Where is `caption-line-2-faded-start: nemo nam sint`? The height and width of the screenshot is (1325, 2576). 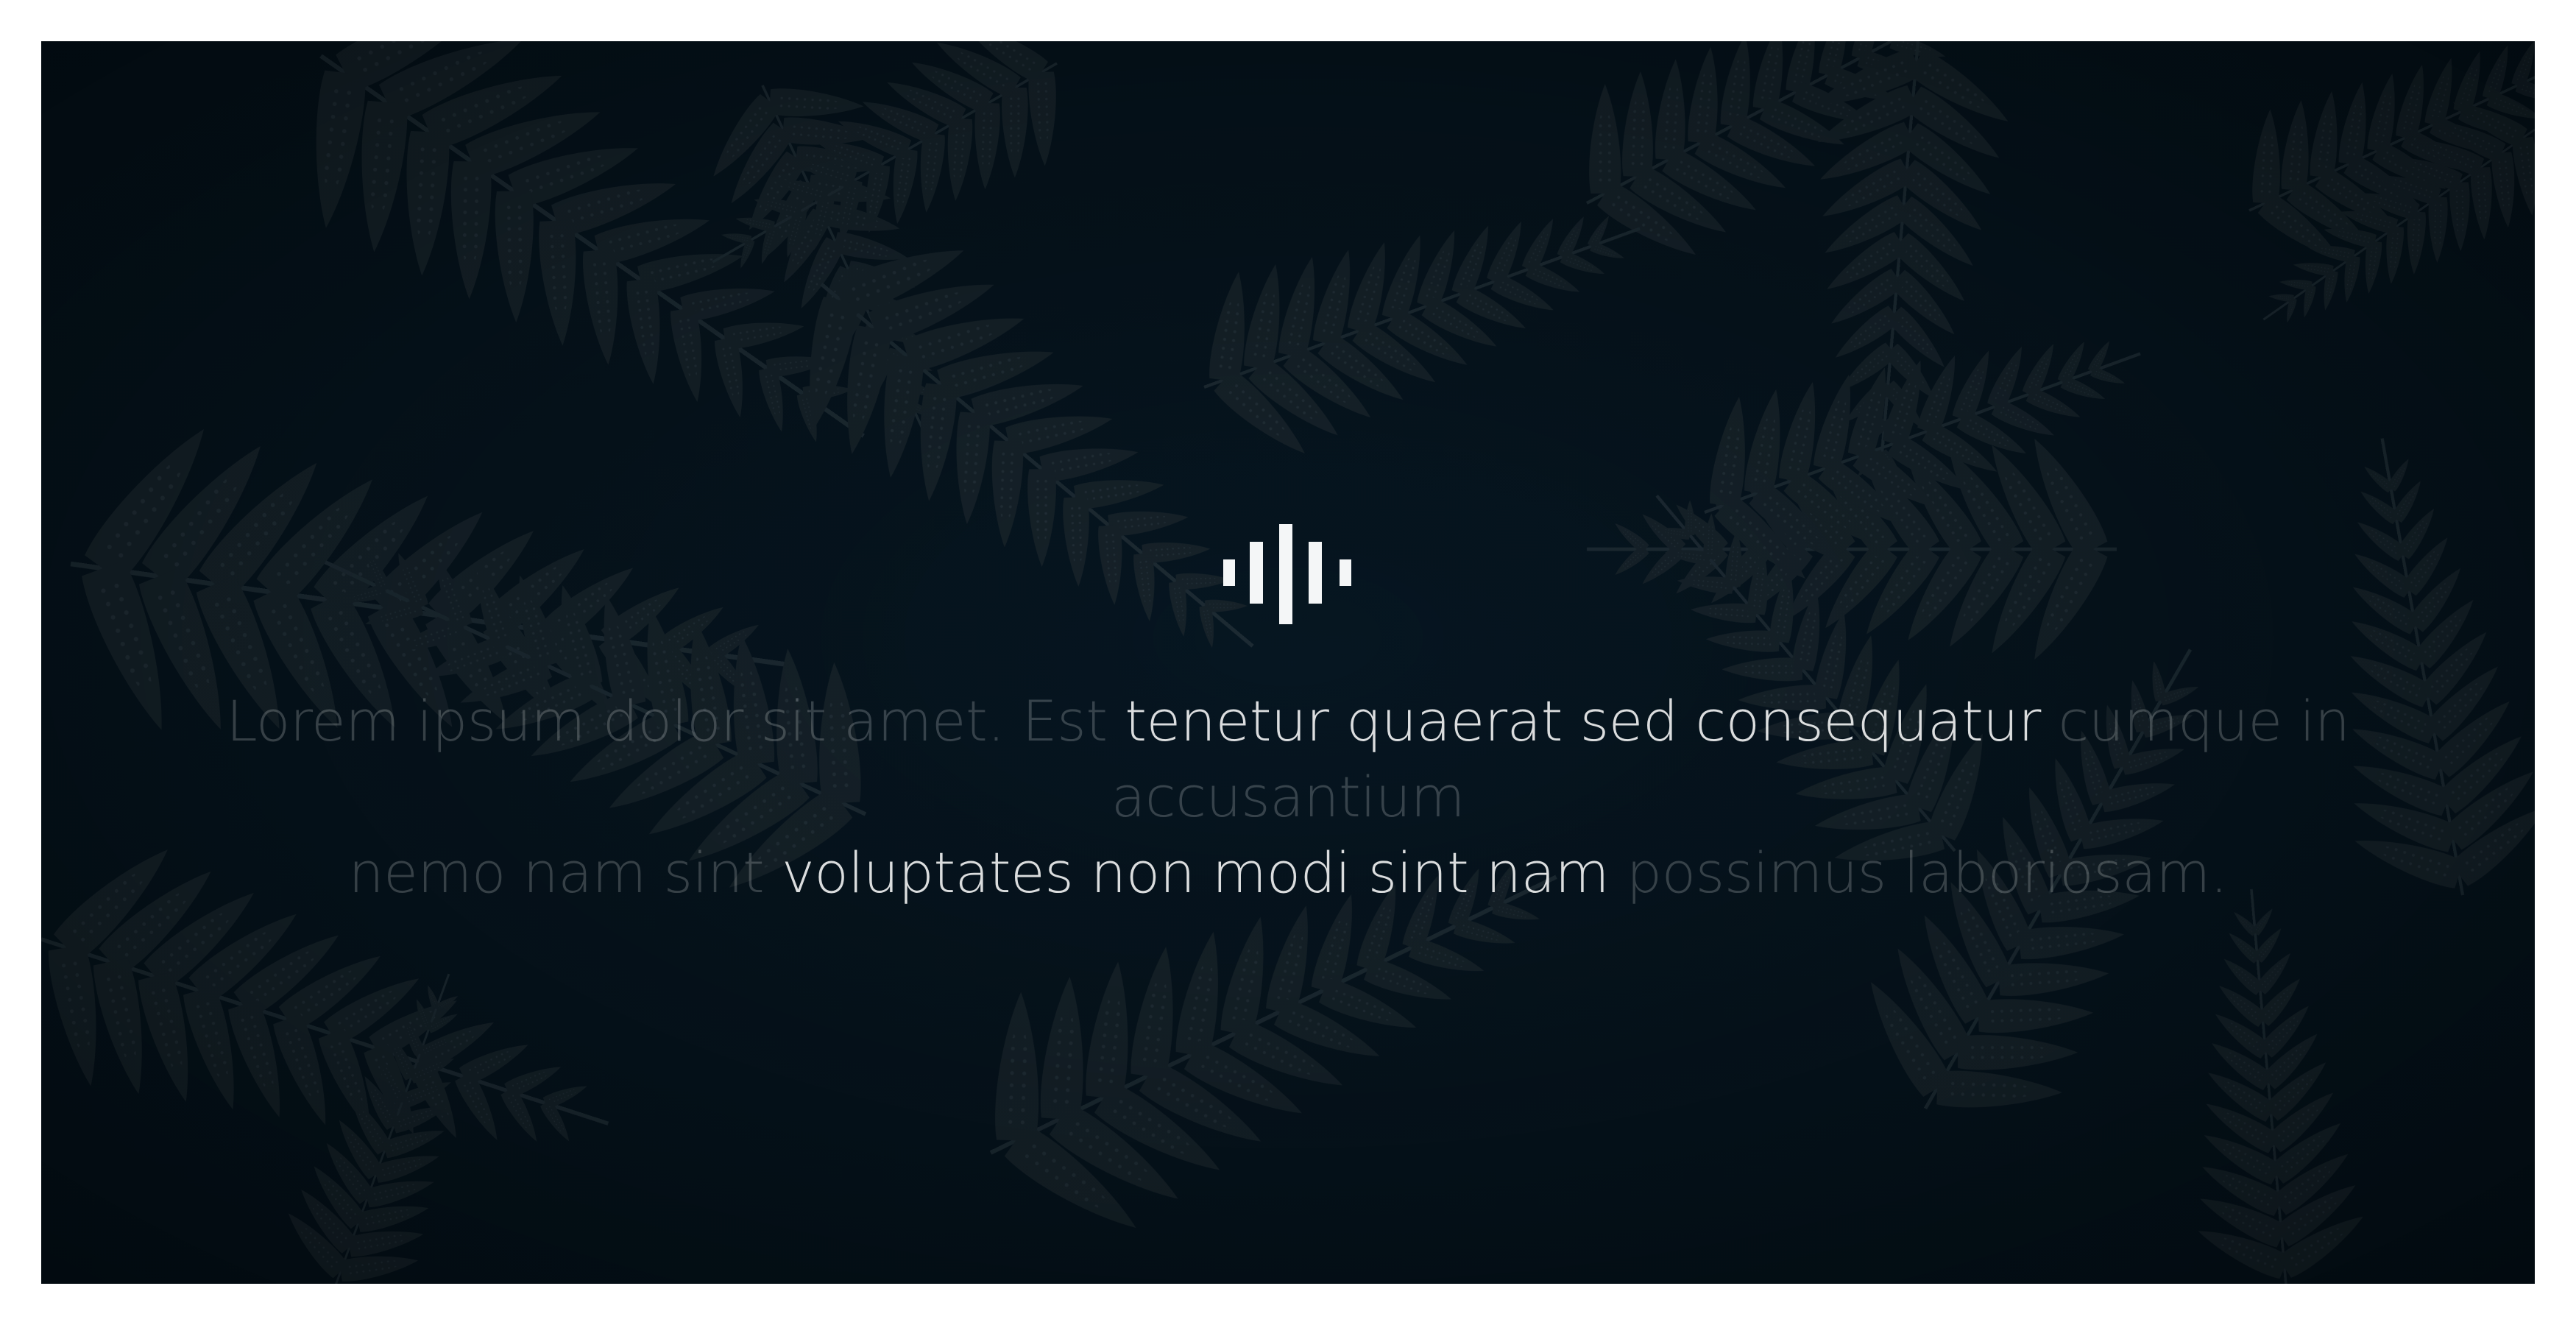 caption-line-2-faded-start: nemo nam sint is located at coordinates (556, 872).